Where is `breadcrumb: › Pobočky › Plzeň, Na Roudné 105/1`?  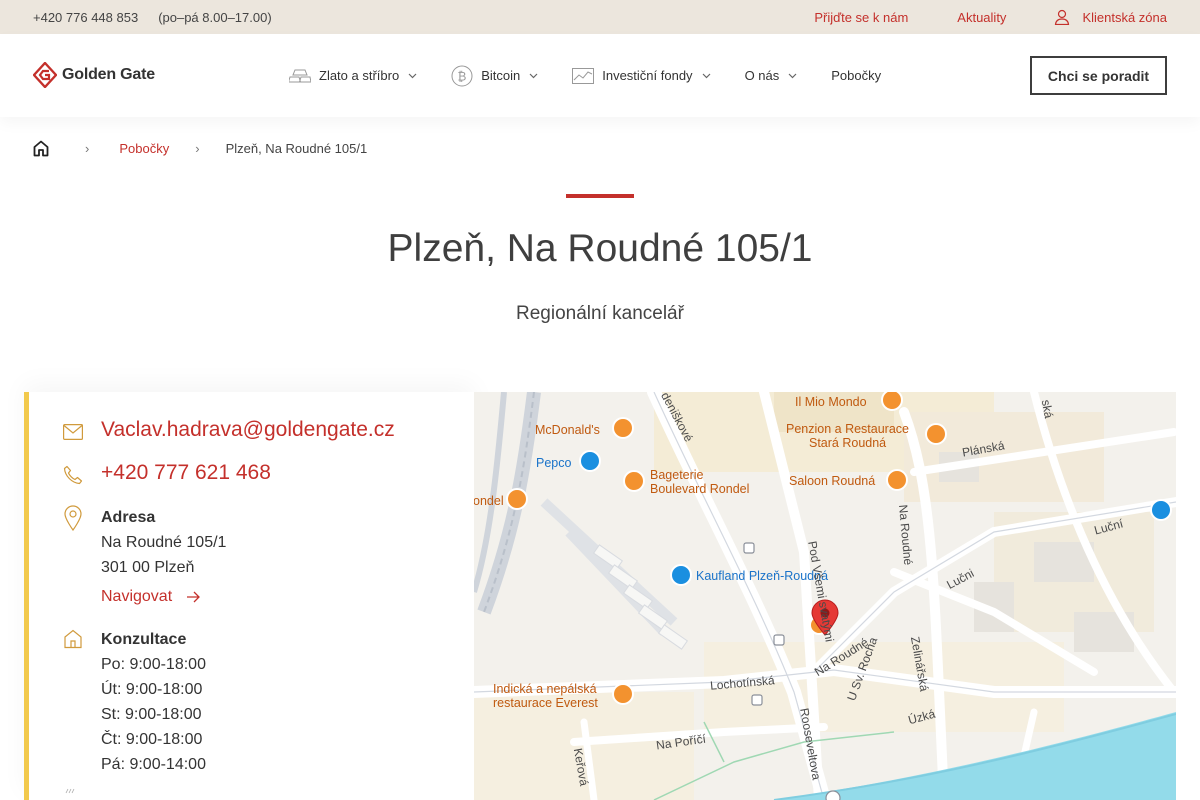 breadcrumb: › Pobočky › Plzeň, Na Roudné 105/1 is located at coordinates (200, 148).